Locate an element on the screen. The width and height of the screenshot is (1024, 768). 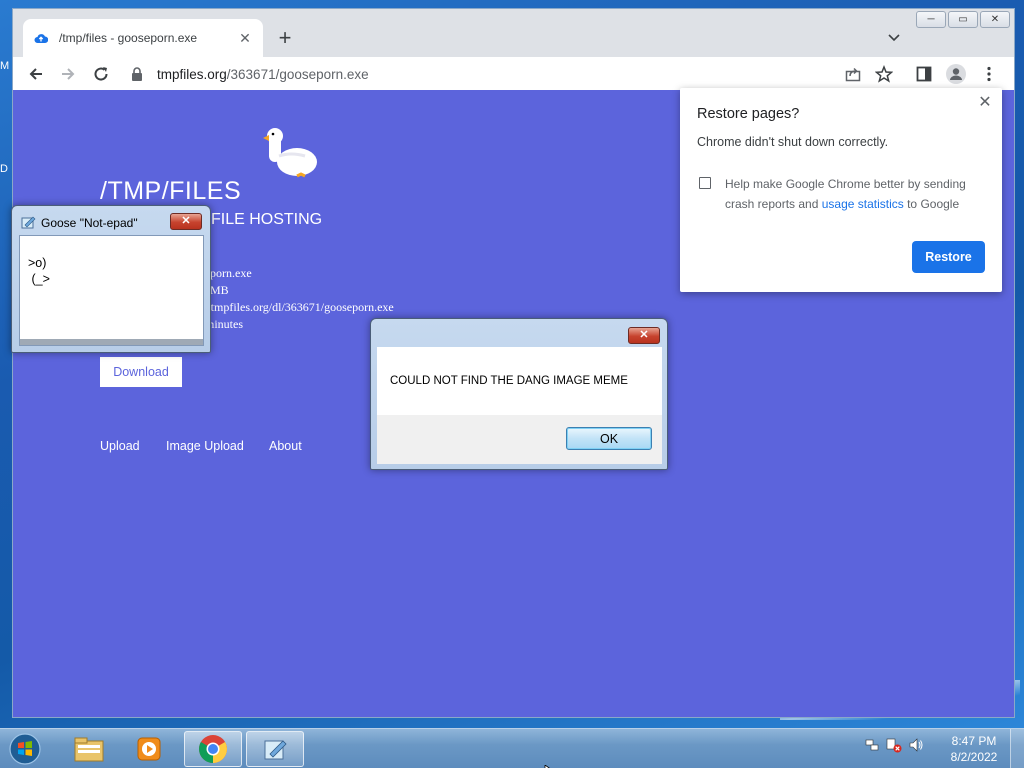
notepad-content: >o) (_> is located at coordinates (39, 271).